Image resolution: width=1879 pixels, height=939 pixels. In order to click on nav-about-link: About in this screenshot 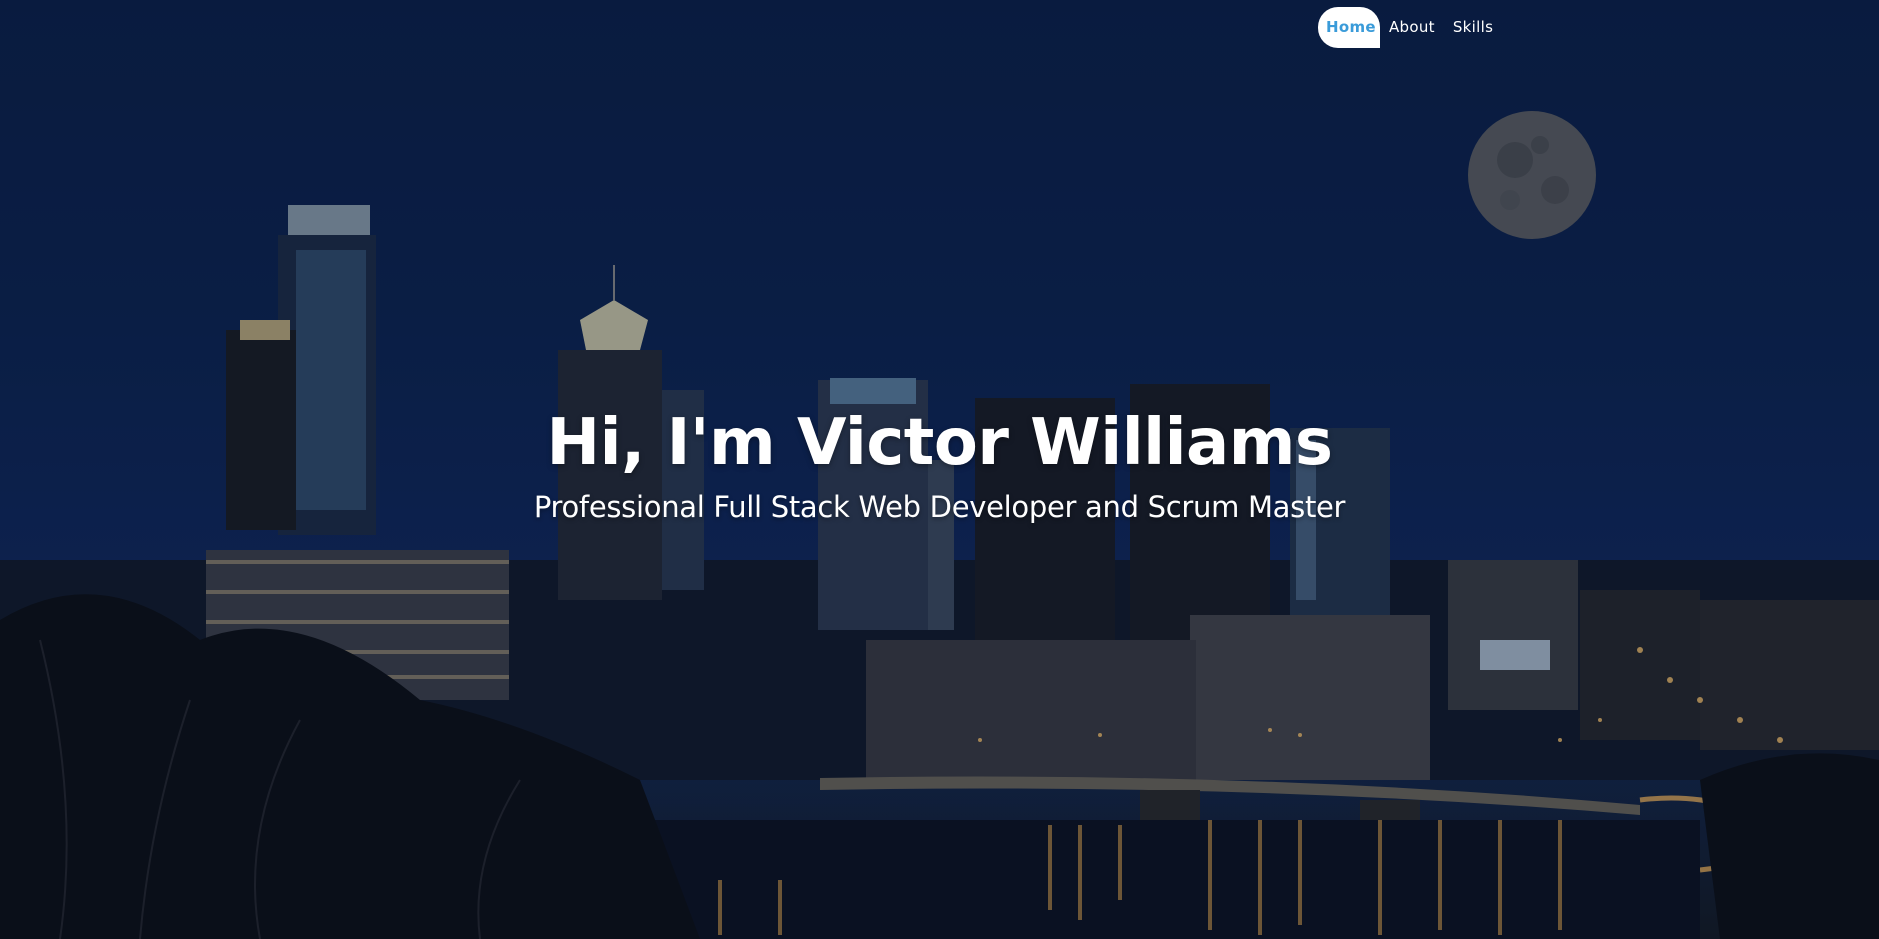, I will do `click(1412, 27)`.